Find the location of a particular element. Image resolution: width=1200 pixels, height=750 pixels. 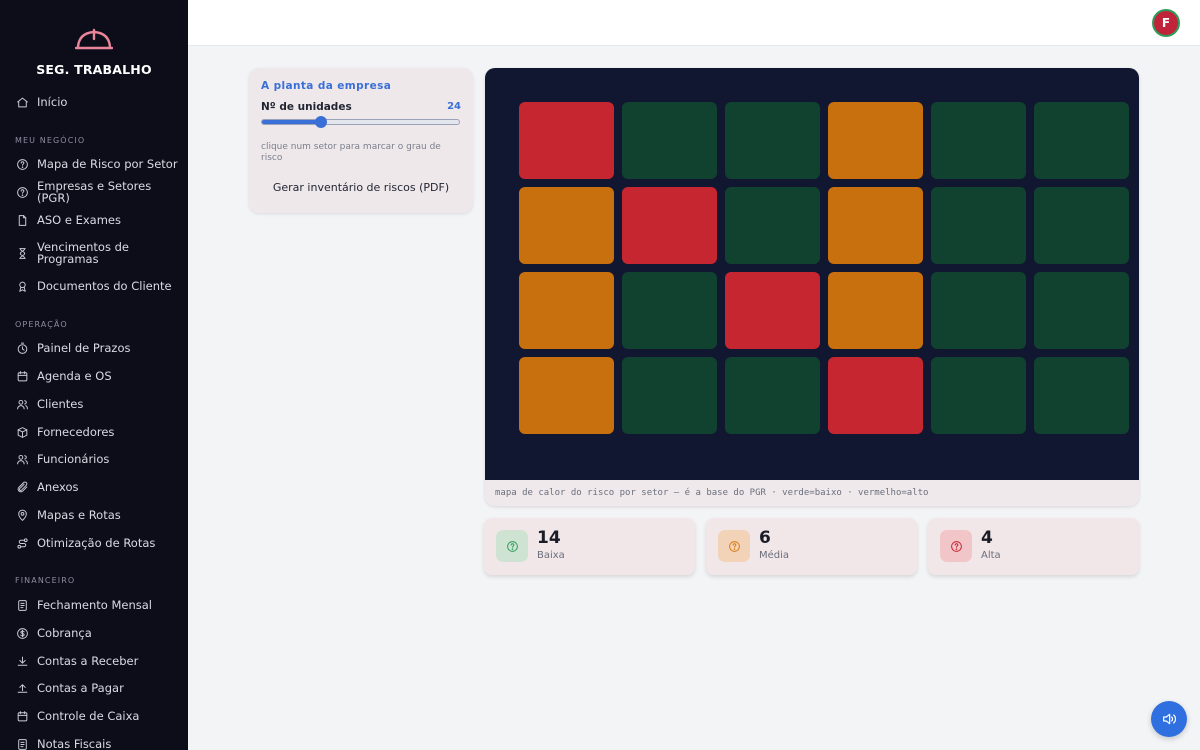

sidebar-item-aso-e-exames: ASO e Exames is located at coordinates (94, 220).